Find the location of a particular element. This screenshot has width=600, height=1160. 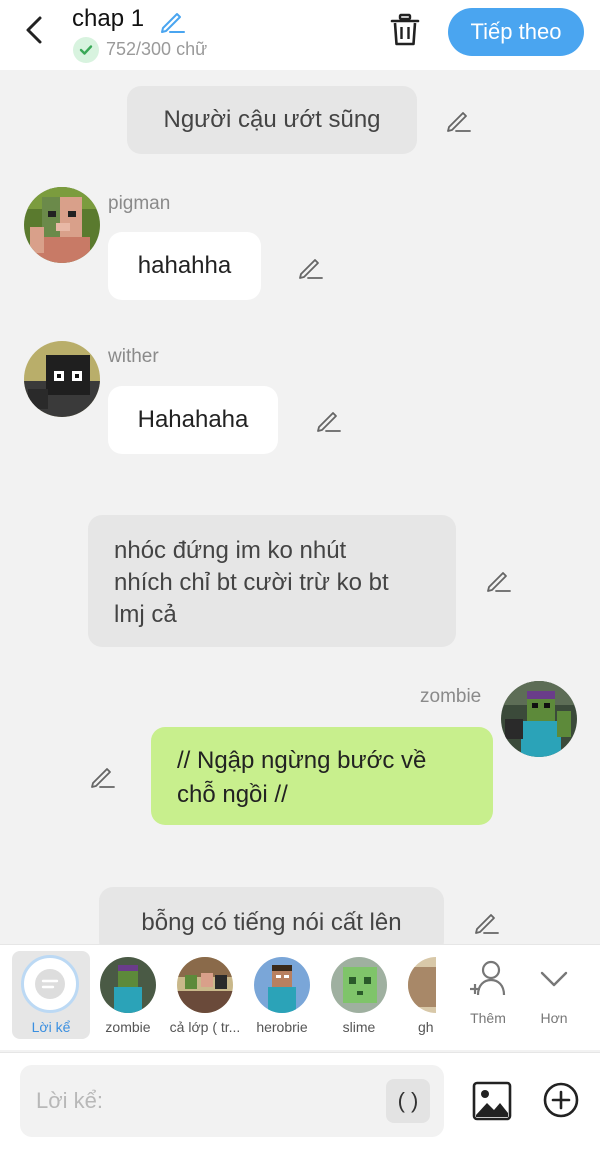

message-line: // Ngập ngừng bước về is located at coordinates (302, 760).